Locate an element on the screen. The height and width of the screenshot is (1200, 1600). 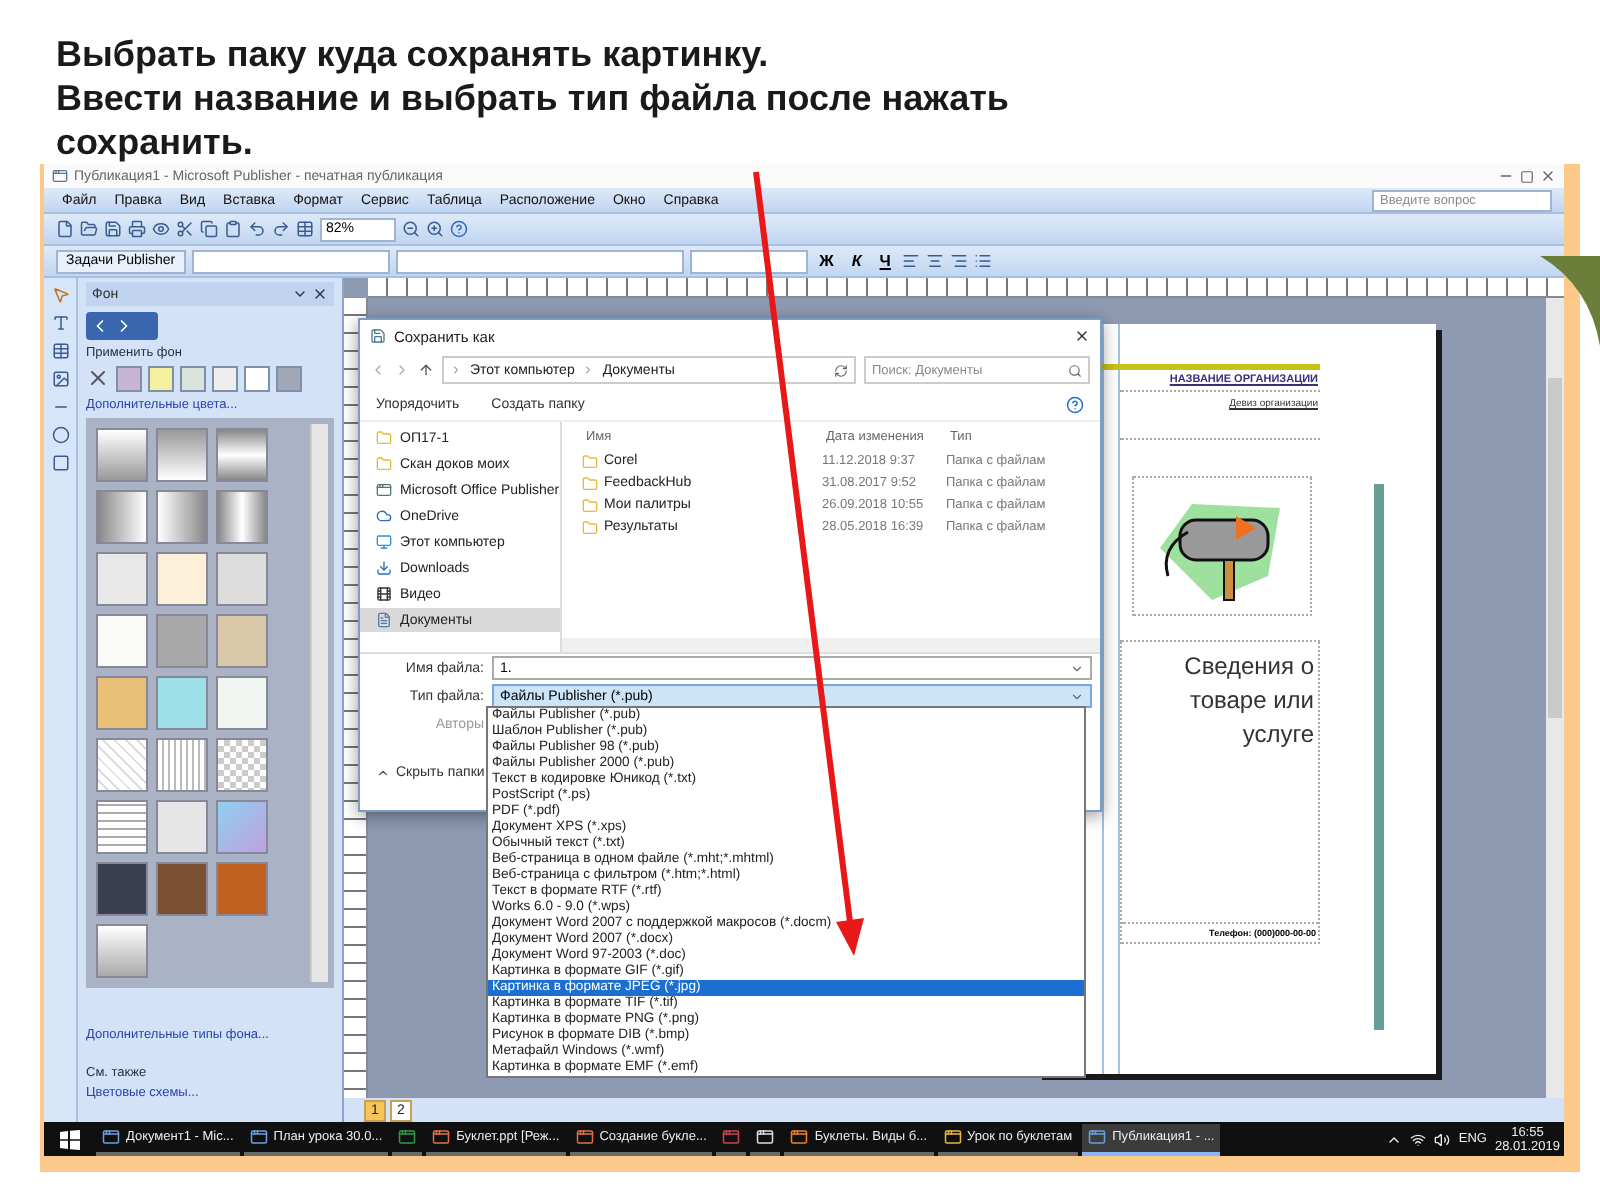
new-document-icon is located at coordinates (65, 229).